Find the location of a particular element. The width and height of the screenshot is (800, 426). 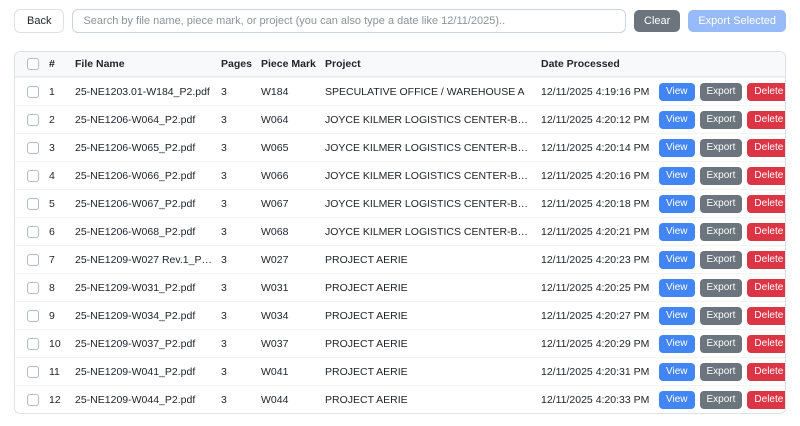

date-processed: 12/11/2025 4:20:12 PM is located at coordinates (595, 119).